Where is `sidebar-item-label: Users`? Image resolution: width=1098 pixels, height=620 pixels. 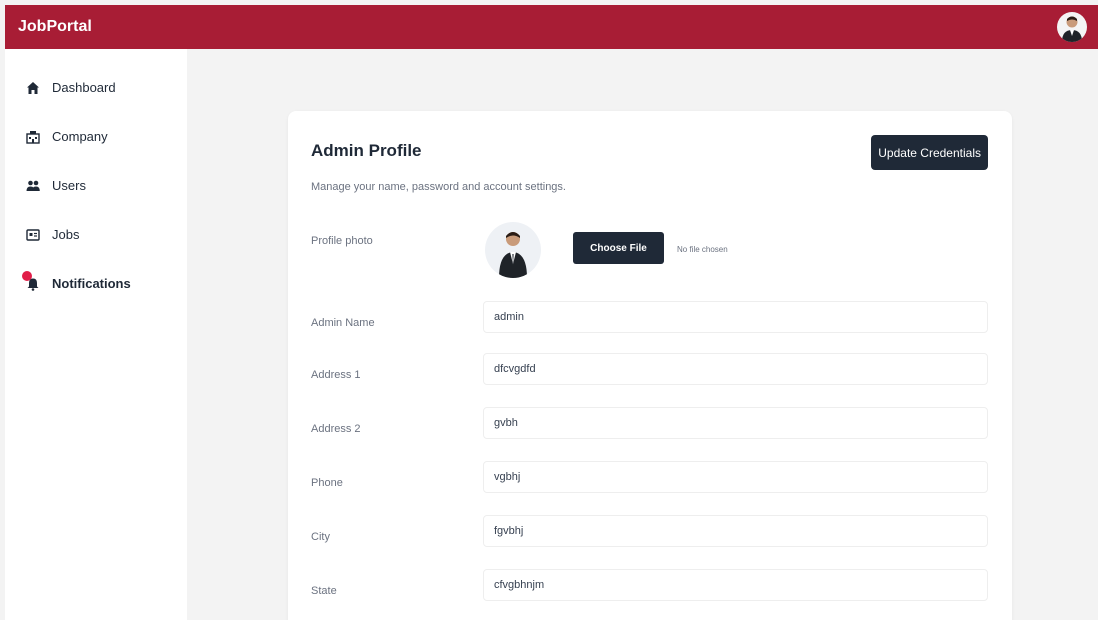 sidebar-item-label: Users is located at coordinates (69, 185).